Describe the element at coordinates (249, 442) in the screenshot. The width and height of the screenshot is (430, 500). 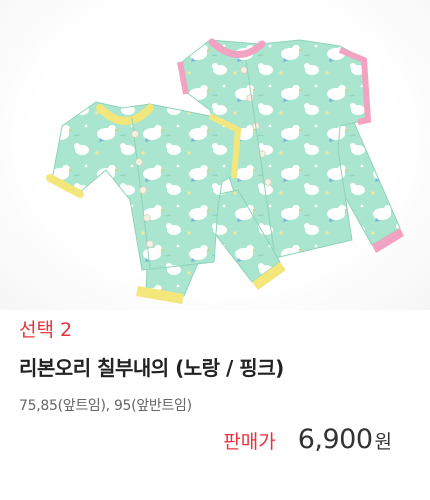
I see `price-label: 판매가` at that location.